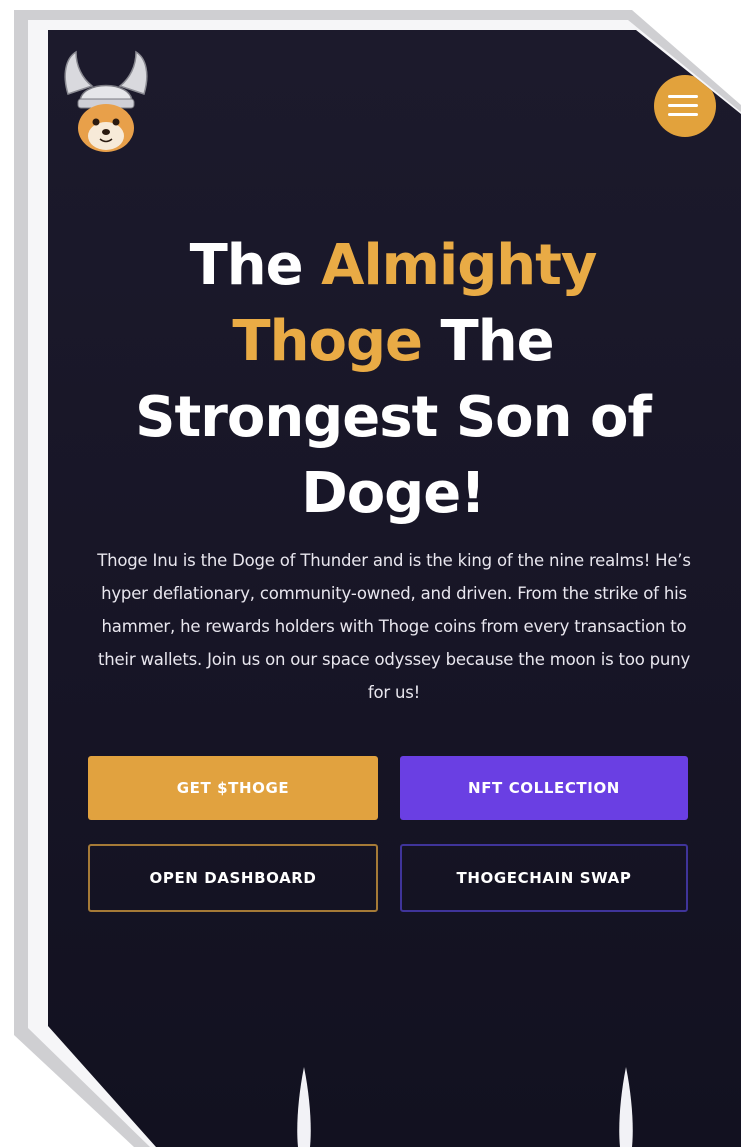 This screenshot has height=1147, width=741. What do you see at coordinates (255, 265) in the screenshot?
I see `headline-part1: The` at bounding box center [255, 265].